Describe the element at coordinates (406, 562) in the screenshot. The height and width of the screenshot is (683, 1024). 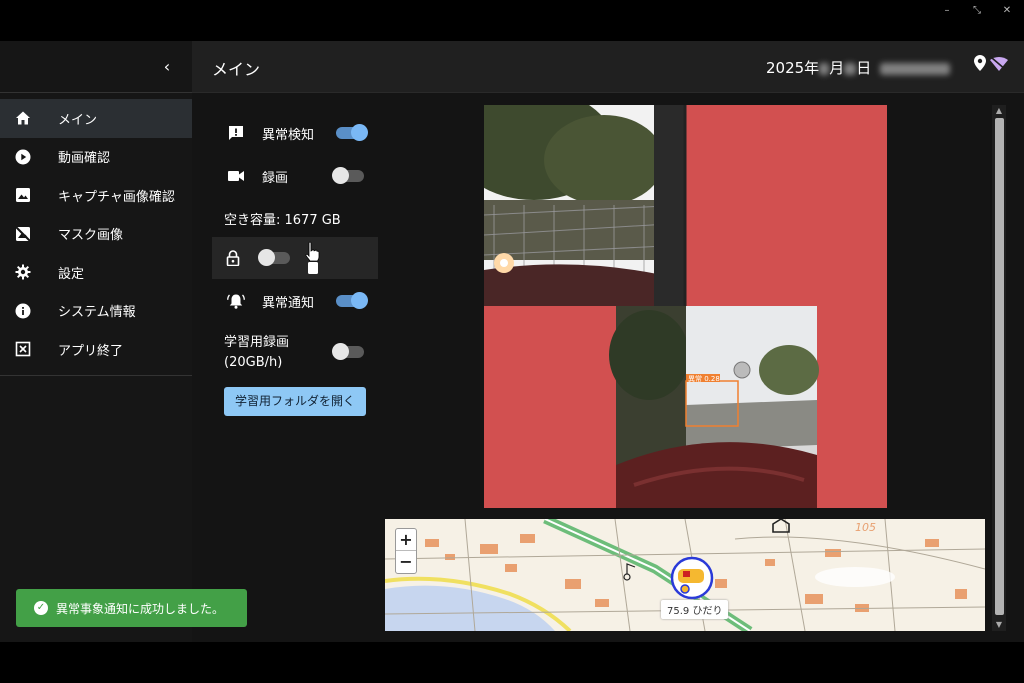
I see `zoom-out-button: −` at that location.